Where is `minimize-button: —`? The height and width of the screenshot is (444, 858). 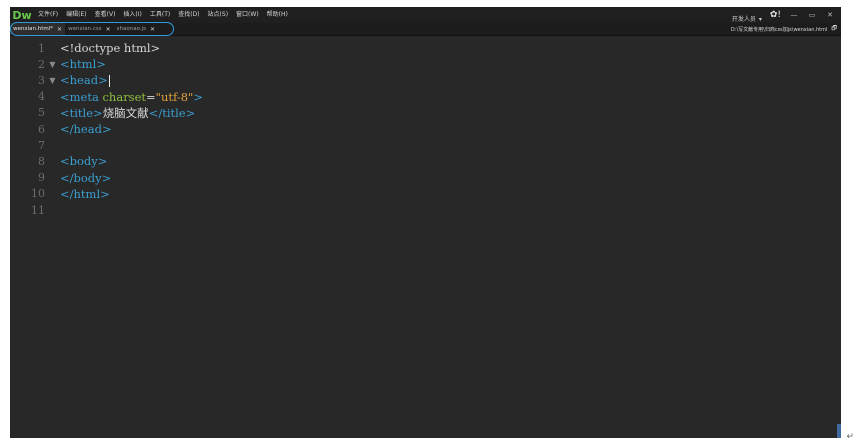
minimize-button: — is located at coordinates (794, 15).